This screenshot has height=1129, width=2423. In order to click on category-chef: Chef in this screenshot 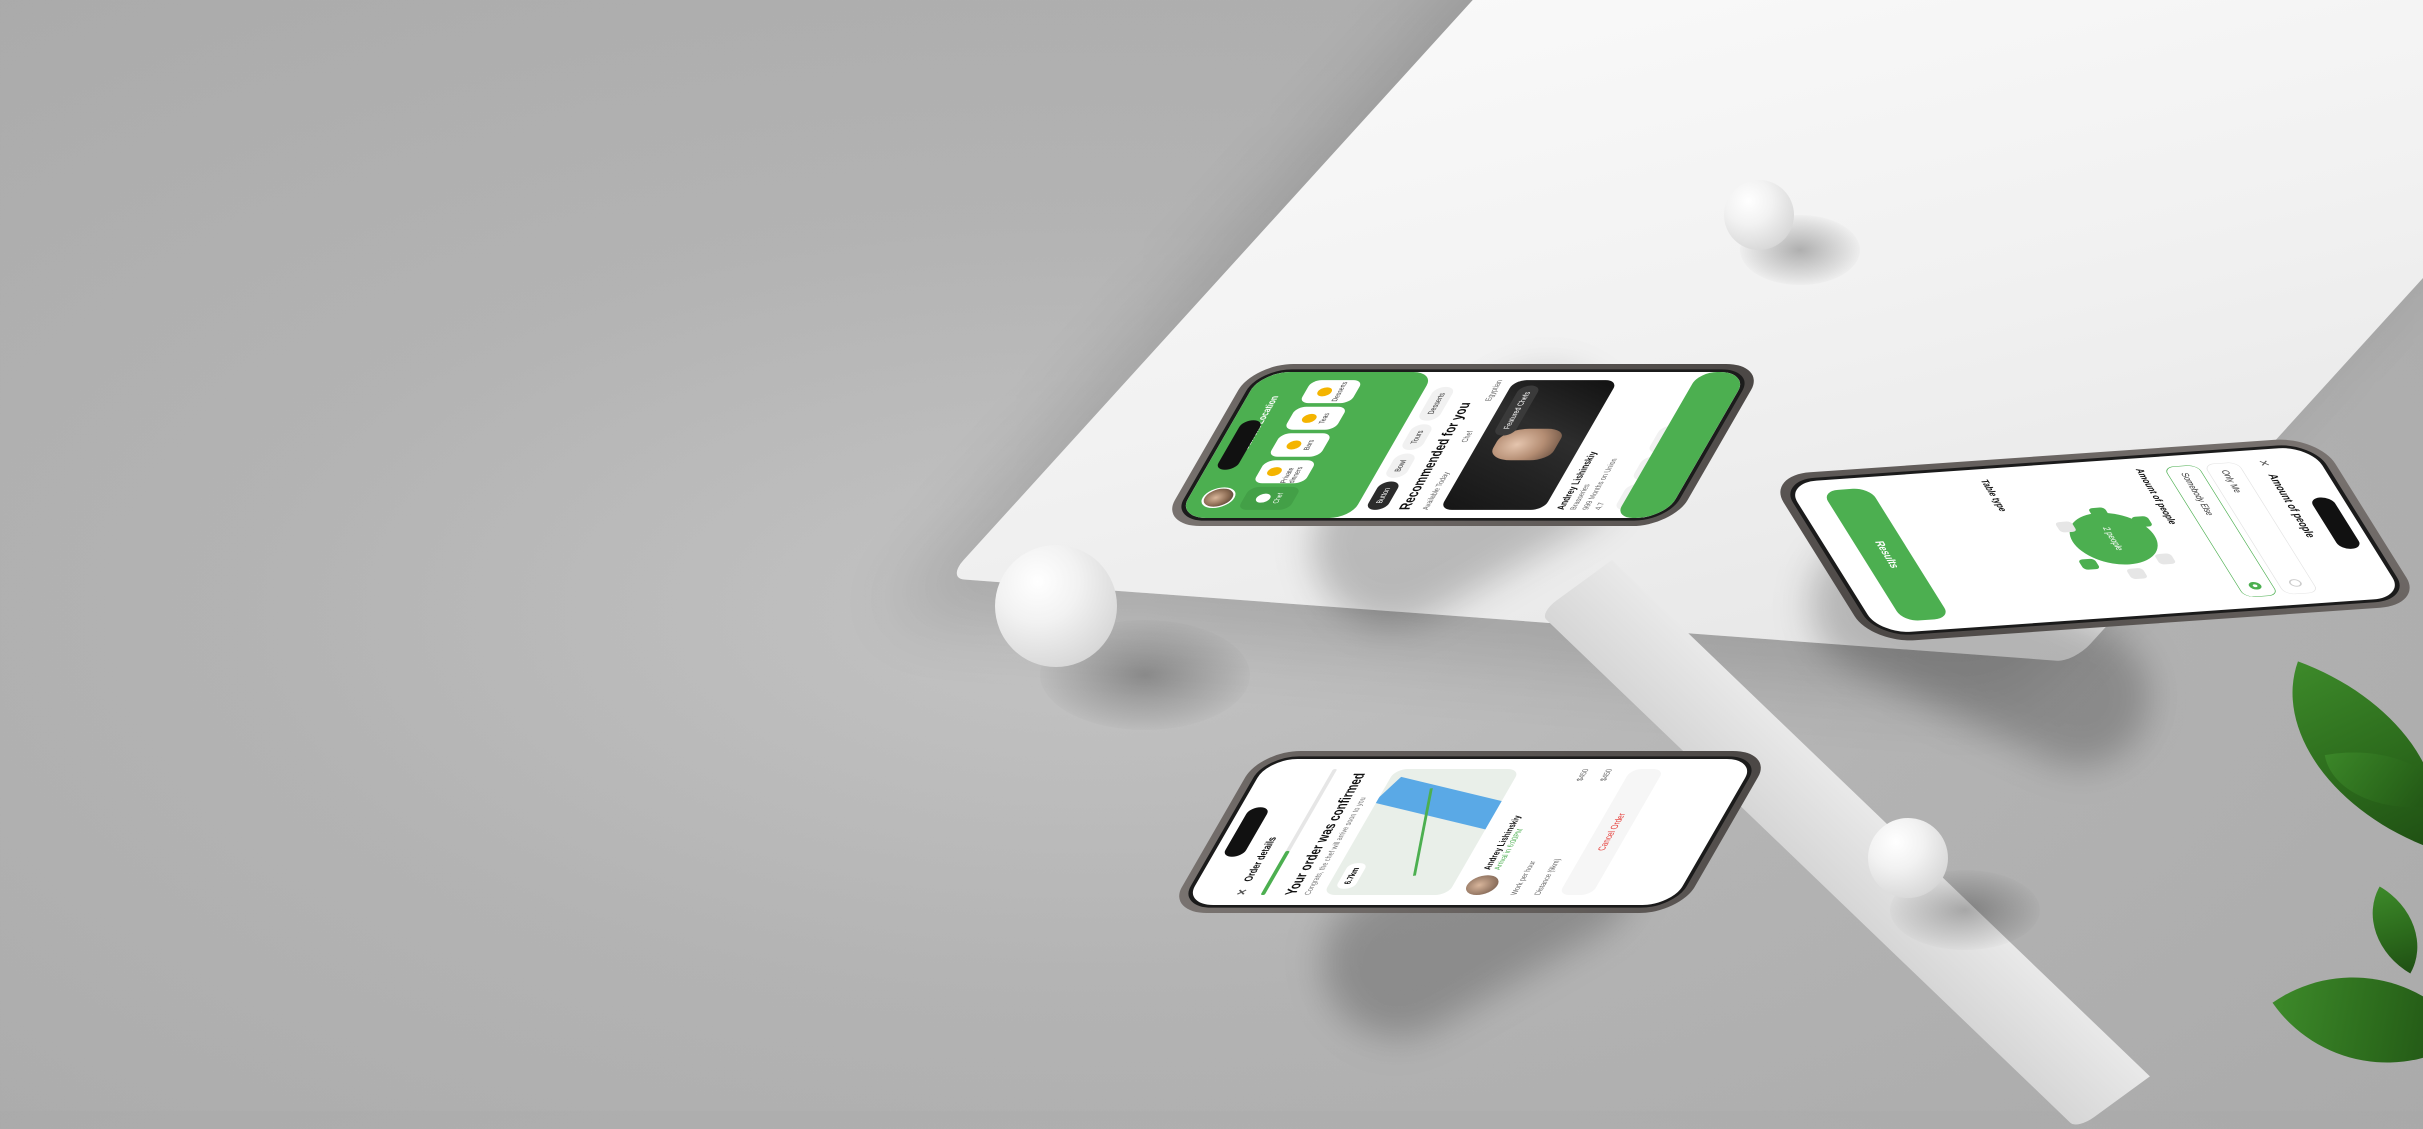, I will do `click(1269, 498)`.